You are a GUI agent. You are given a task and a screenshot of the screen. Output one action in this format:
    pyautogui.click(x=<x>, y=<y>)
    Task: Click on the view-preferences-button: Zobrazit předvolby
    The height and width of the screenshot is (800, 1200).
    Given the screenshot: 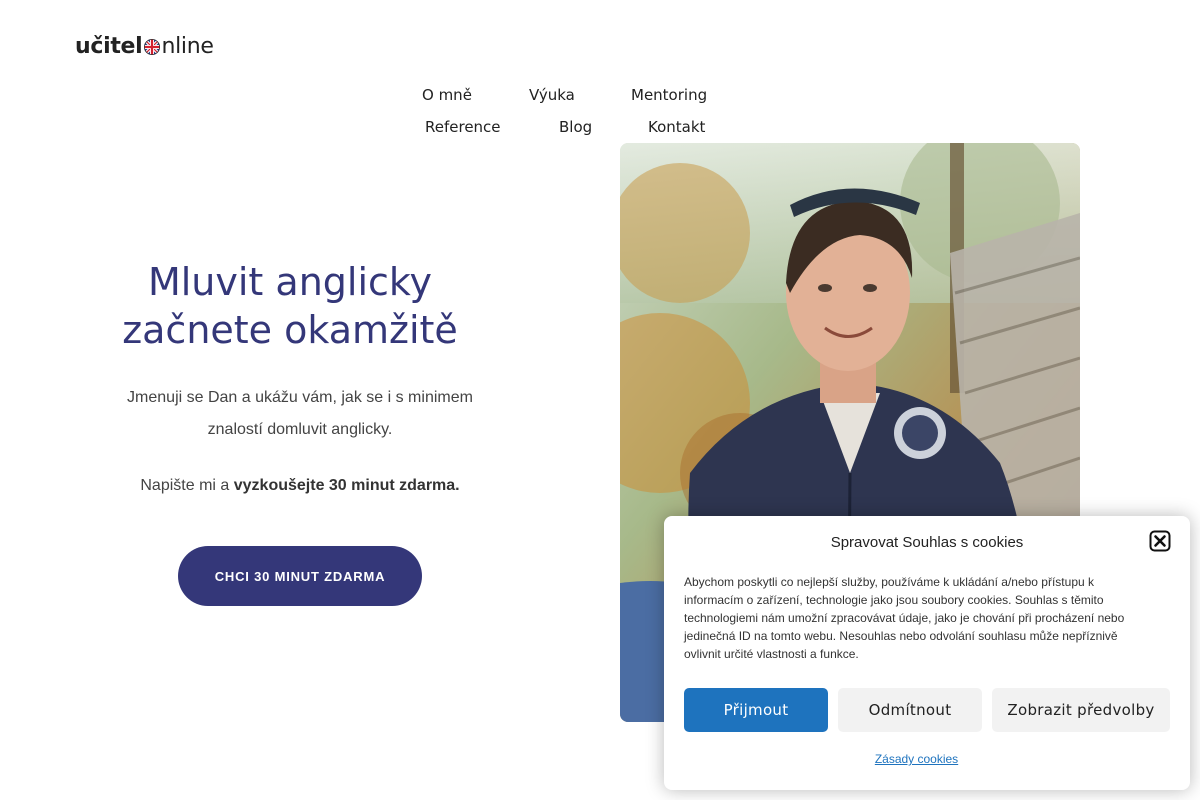 What is the action you would take?
    pyautogui.click(x=1081, y=710)
    